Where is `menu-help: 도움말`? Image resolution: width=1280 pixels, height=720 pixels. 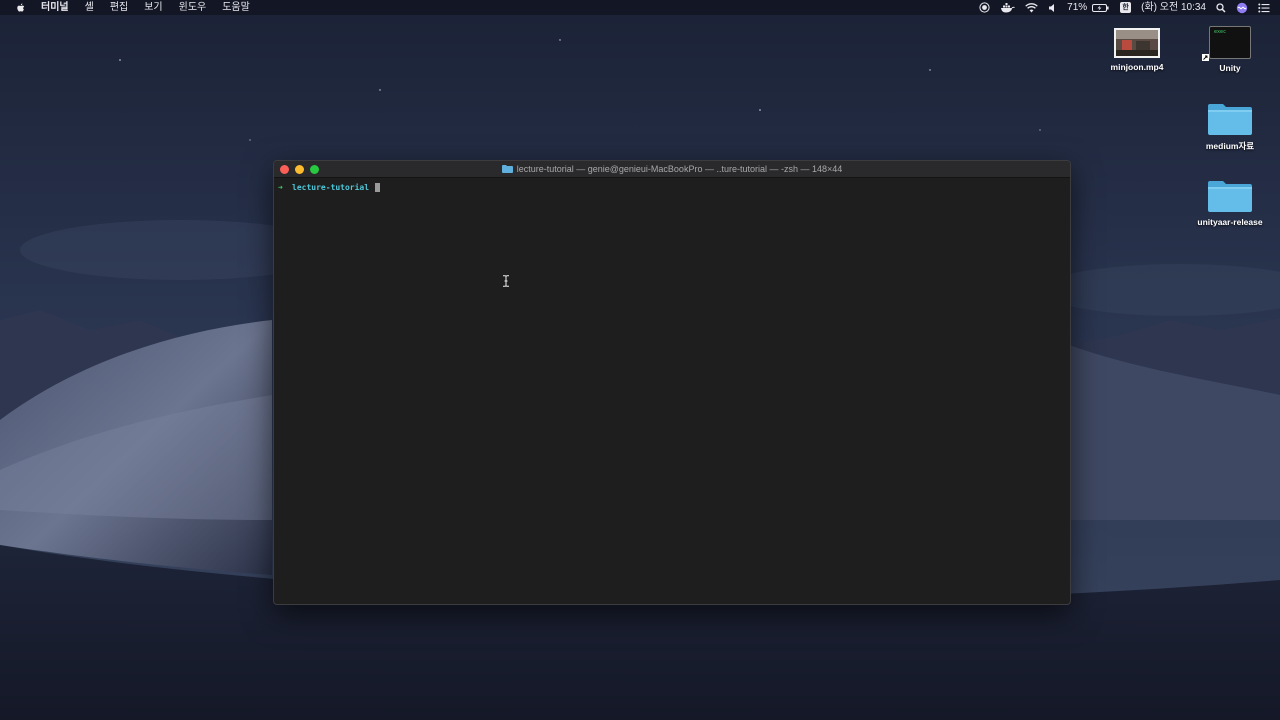 menu-help: 도움말 is located at coordinates (236, 7).